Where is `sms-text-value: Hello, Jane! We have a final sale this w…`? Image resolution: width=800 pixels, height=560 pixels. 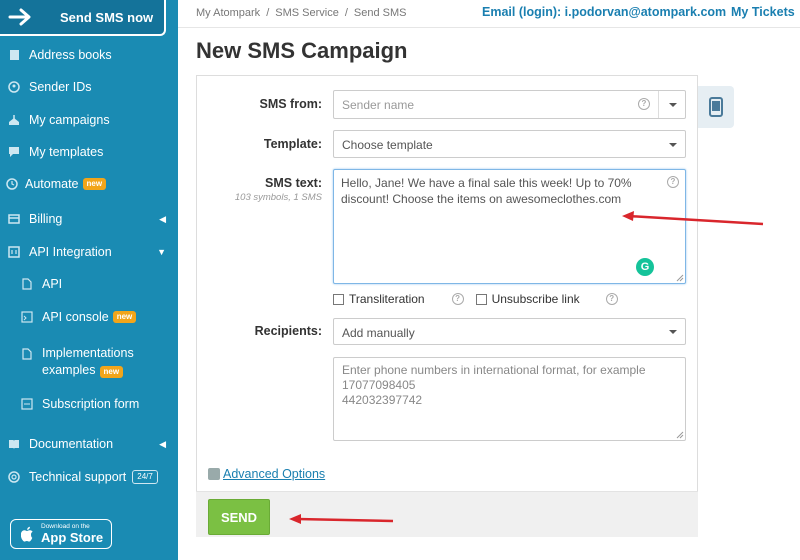 sms-text-value: Hello, Jane! We have a final sale this w… is located at coordinates (486, 191).